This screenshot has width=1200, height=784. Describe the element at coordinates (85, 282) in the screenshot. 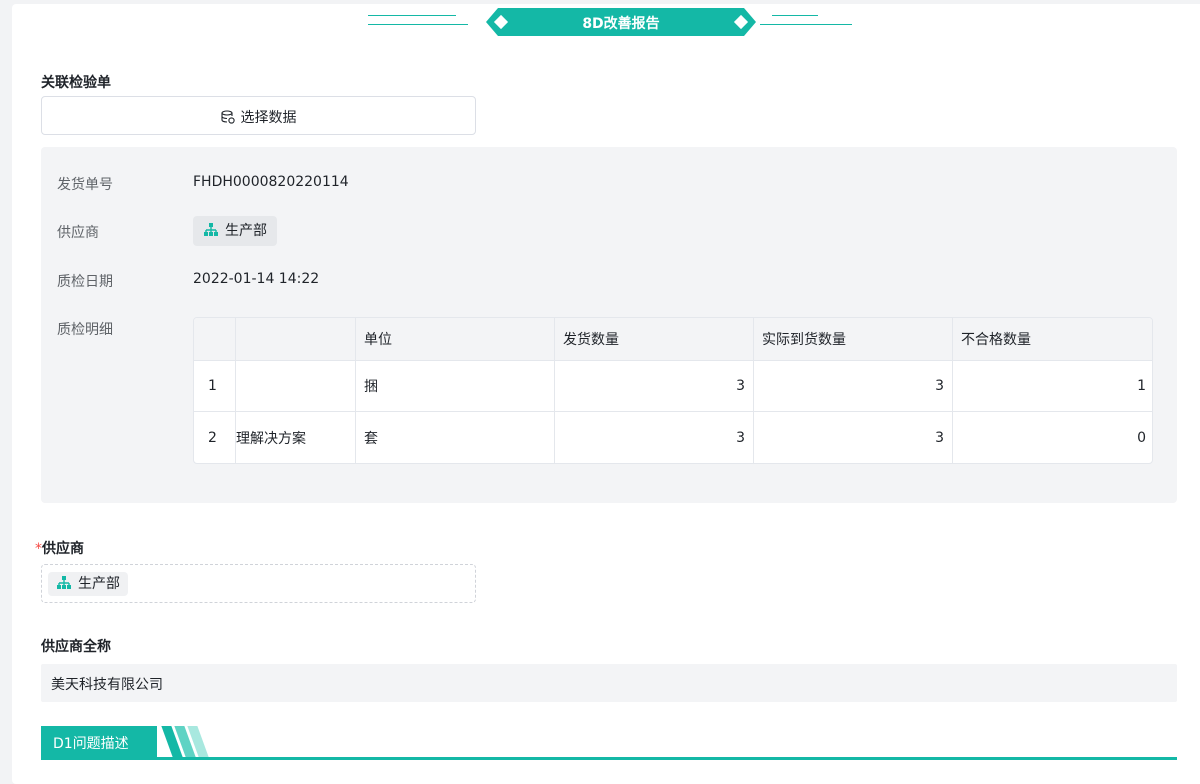

I see `inspect-date-label: 质检日期` at that location.